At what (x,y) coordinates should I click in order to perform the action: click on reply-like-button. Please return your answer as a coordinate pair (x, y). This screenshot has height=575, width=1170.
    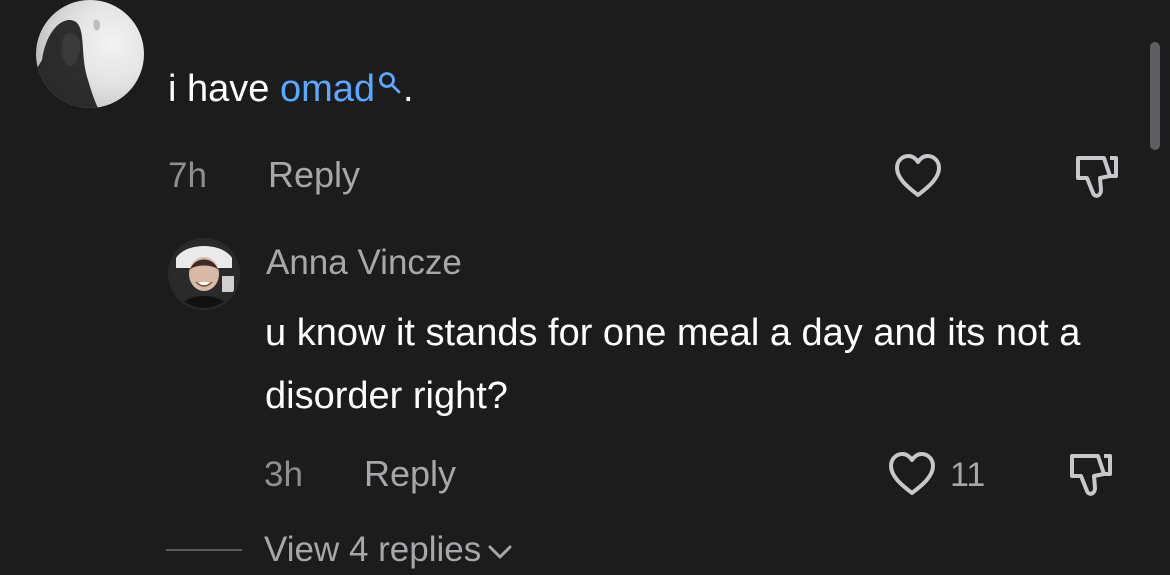
    Looking at the image, I should click on (912, 476).